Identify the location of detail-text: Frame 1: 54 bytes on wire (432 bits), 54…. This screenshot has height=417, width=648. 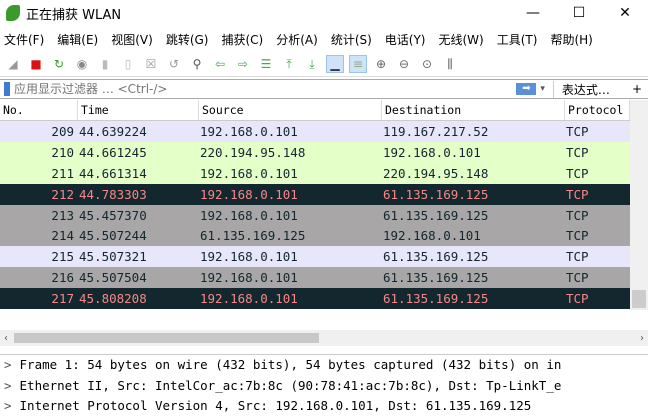
(290, 364).